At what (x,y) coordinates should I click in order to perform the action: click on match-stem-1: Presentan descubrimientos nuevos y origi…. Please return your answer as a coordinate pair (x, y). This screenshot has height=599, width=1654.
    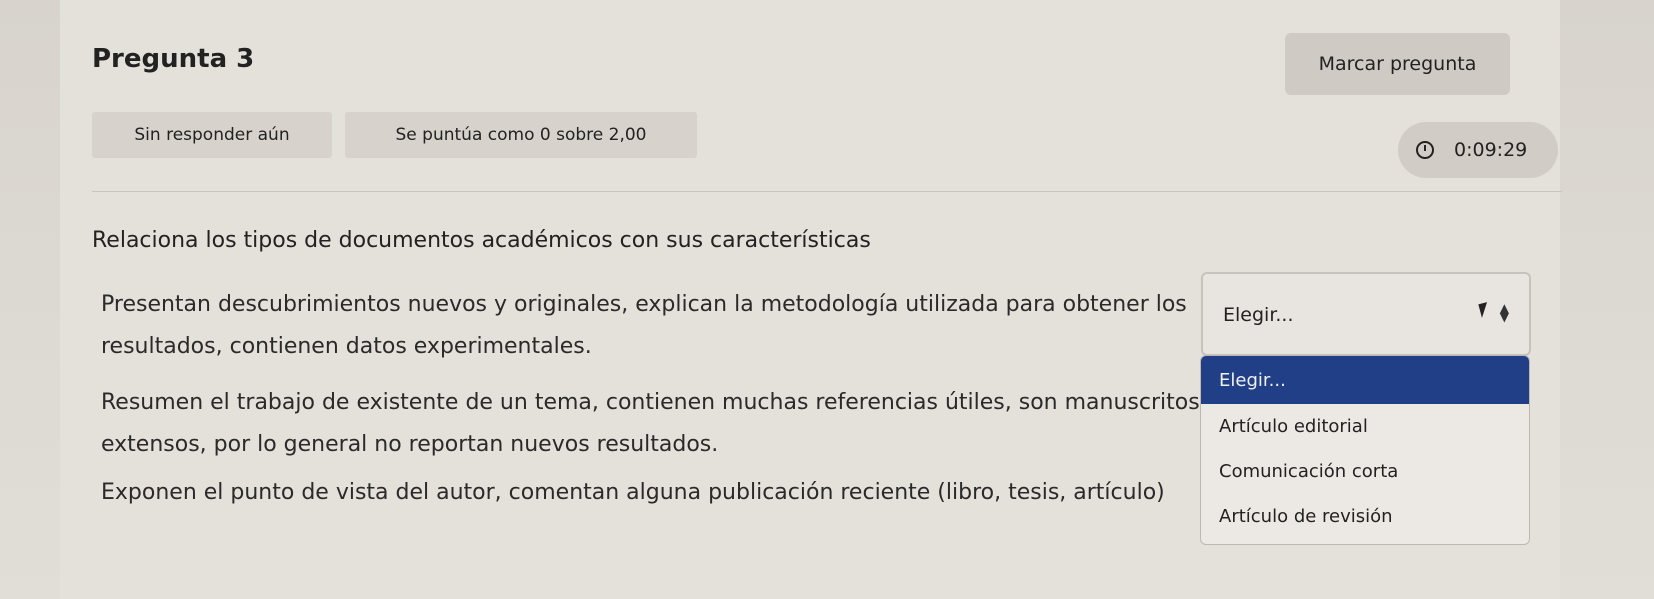
    Looking at the image, I should click on (644, 325).